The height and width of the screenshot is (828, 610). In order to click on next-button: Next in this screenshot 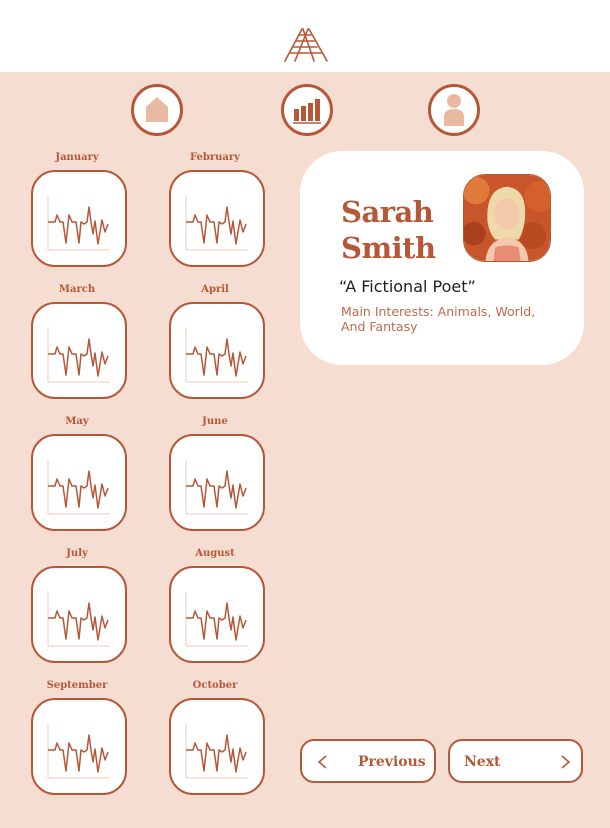, I will do `click(515, 761)`.